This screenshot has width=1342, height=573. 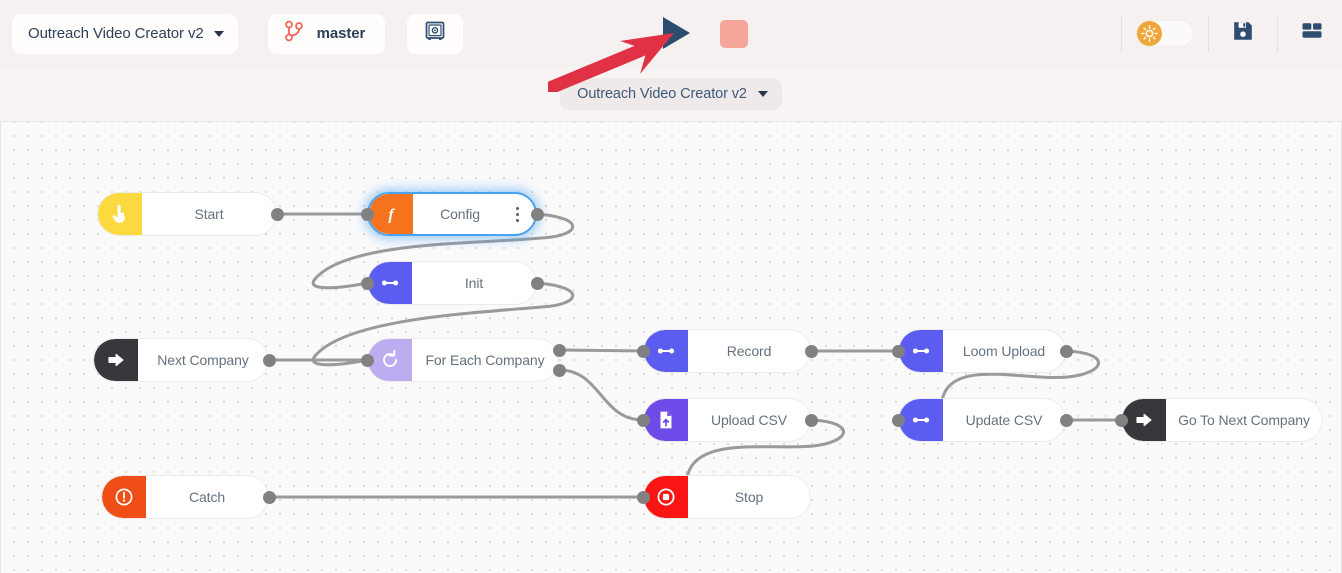 I want to click on flow-node-config: f Config, so click(x=452, y=214).